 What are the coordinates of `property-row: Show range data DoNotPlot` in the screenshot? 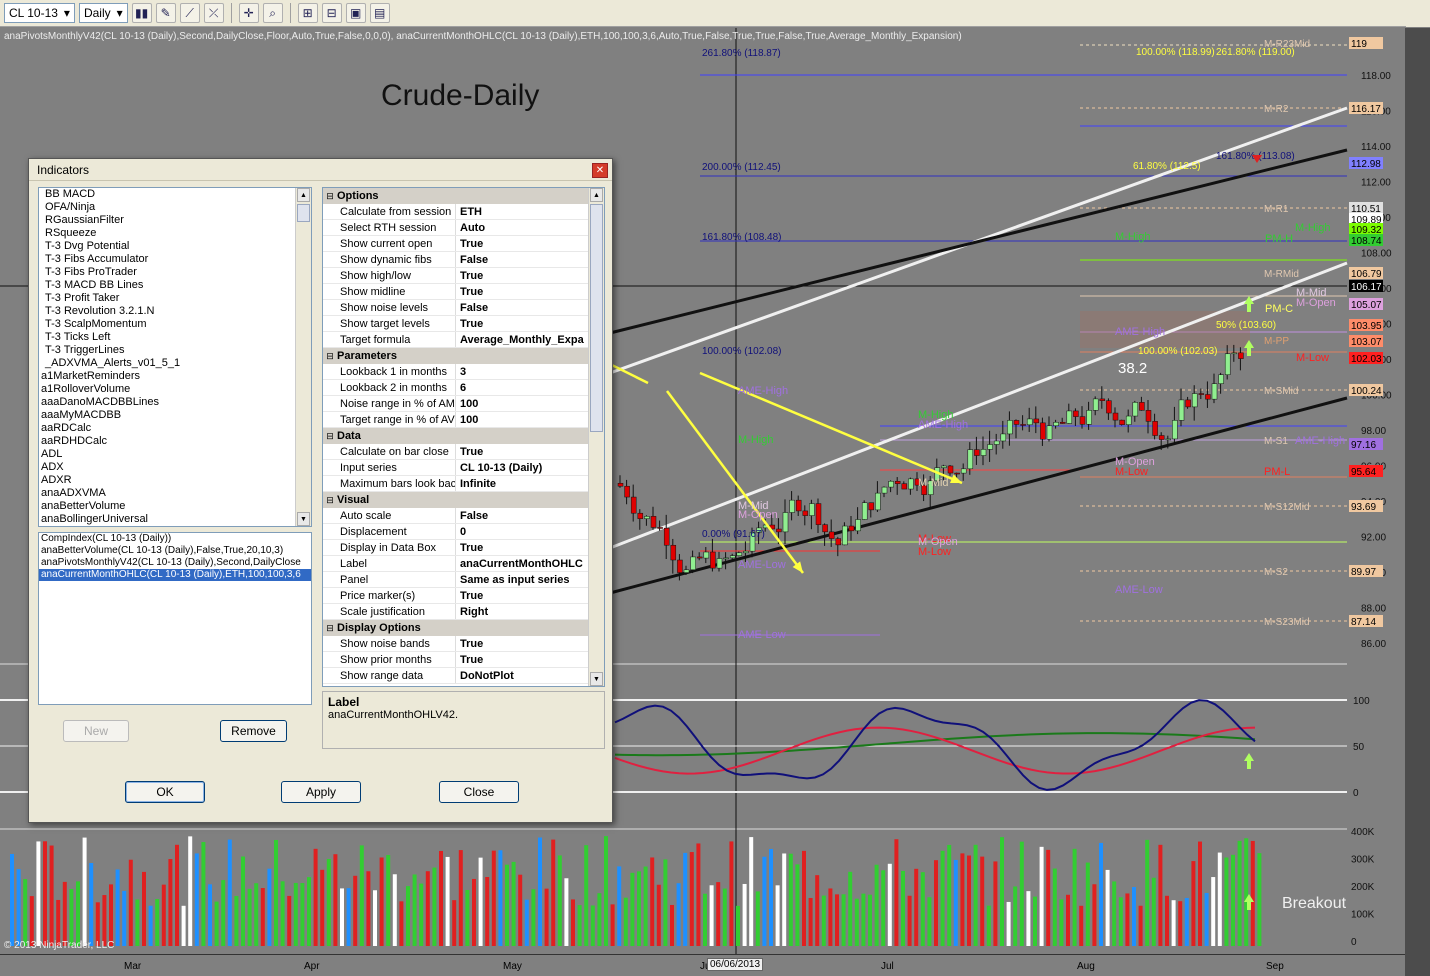 It's located at (463, 676).